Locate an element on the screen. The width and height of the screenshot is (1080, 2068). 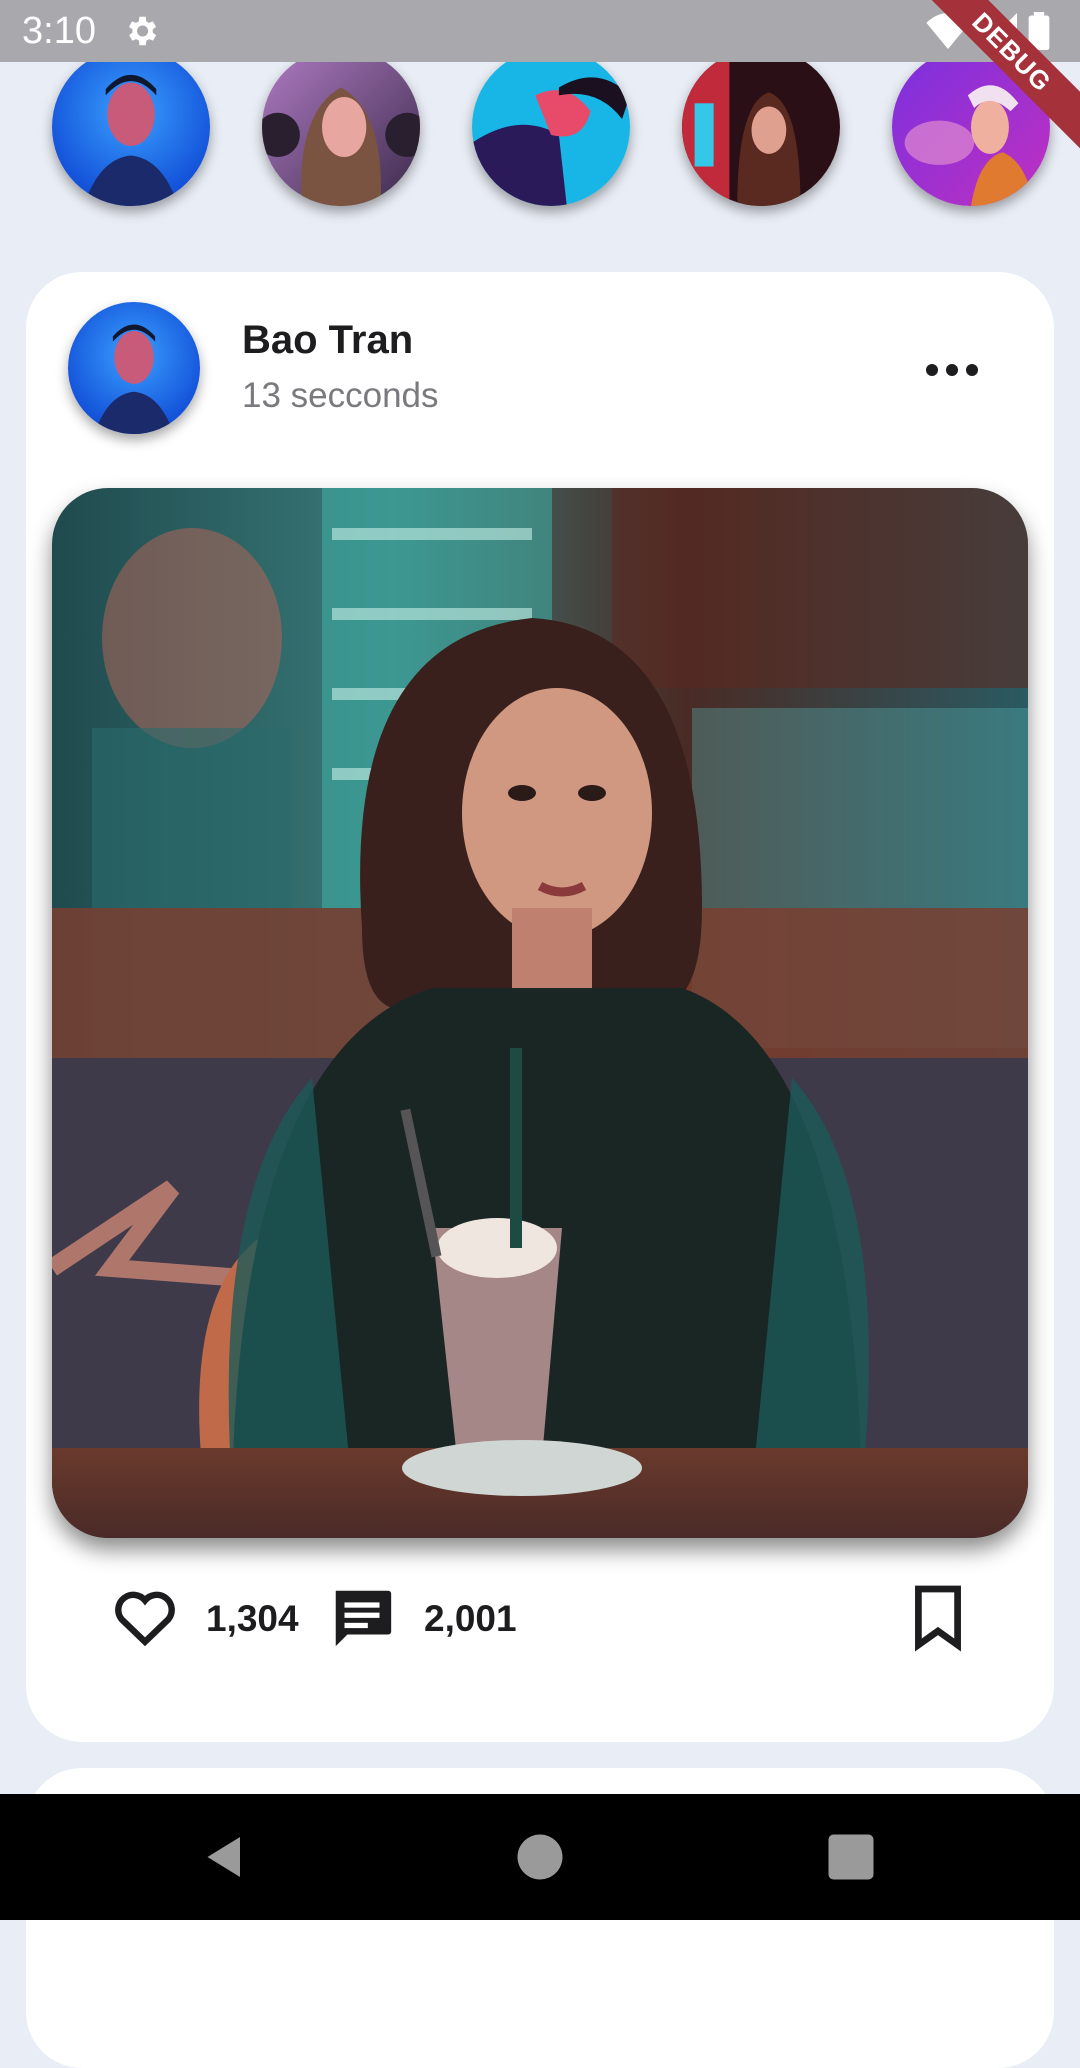
comment-count: 2,001 is located at coordinates (470, 1618).